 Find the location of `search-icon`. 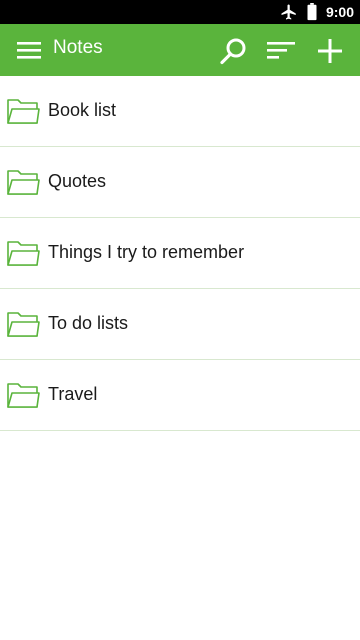

search-icon is located at coordinates (233, 51).